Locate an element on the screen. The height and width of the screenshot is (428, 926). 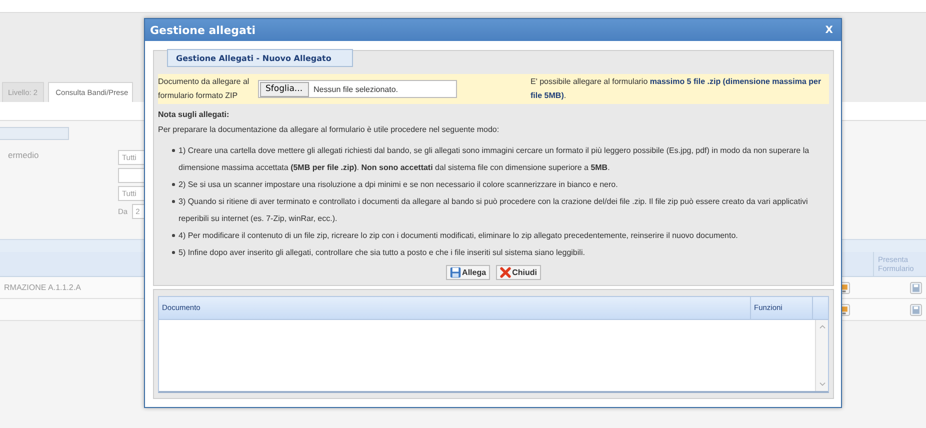
floppy-icon is located at coordinates (456, 272).